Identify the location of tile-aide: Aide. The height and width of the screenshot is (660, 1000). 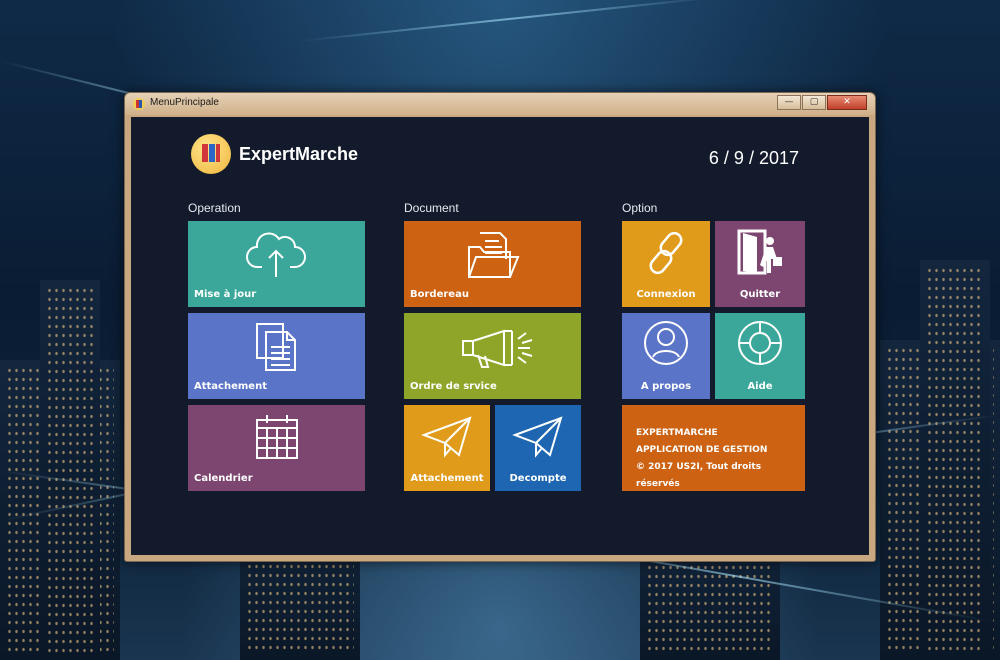
(760, 356).